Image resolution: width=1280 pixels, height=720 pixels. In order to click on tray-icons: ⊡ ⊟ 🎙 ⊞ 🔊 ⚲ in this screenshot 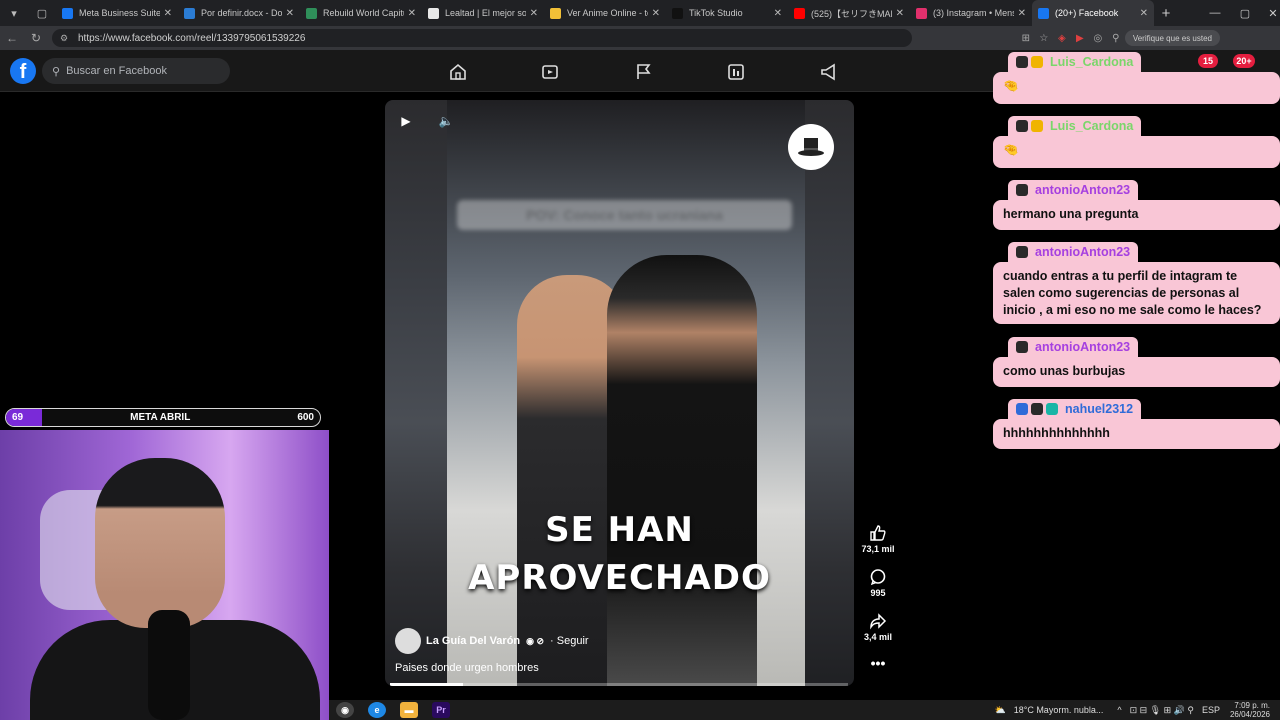, I will do `click(1162, 710)`.